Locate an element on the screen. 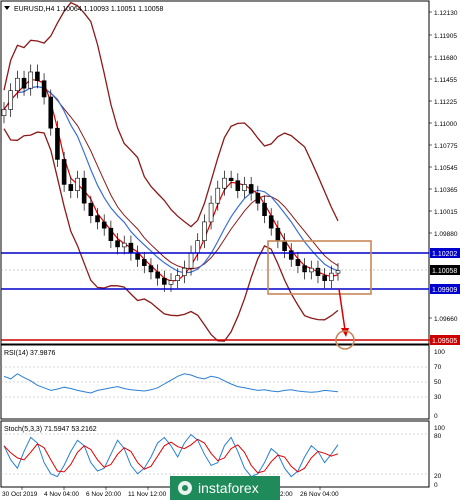  instaforex-logo-inner-icon is located at coordinates (185, 488).